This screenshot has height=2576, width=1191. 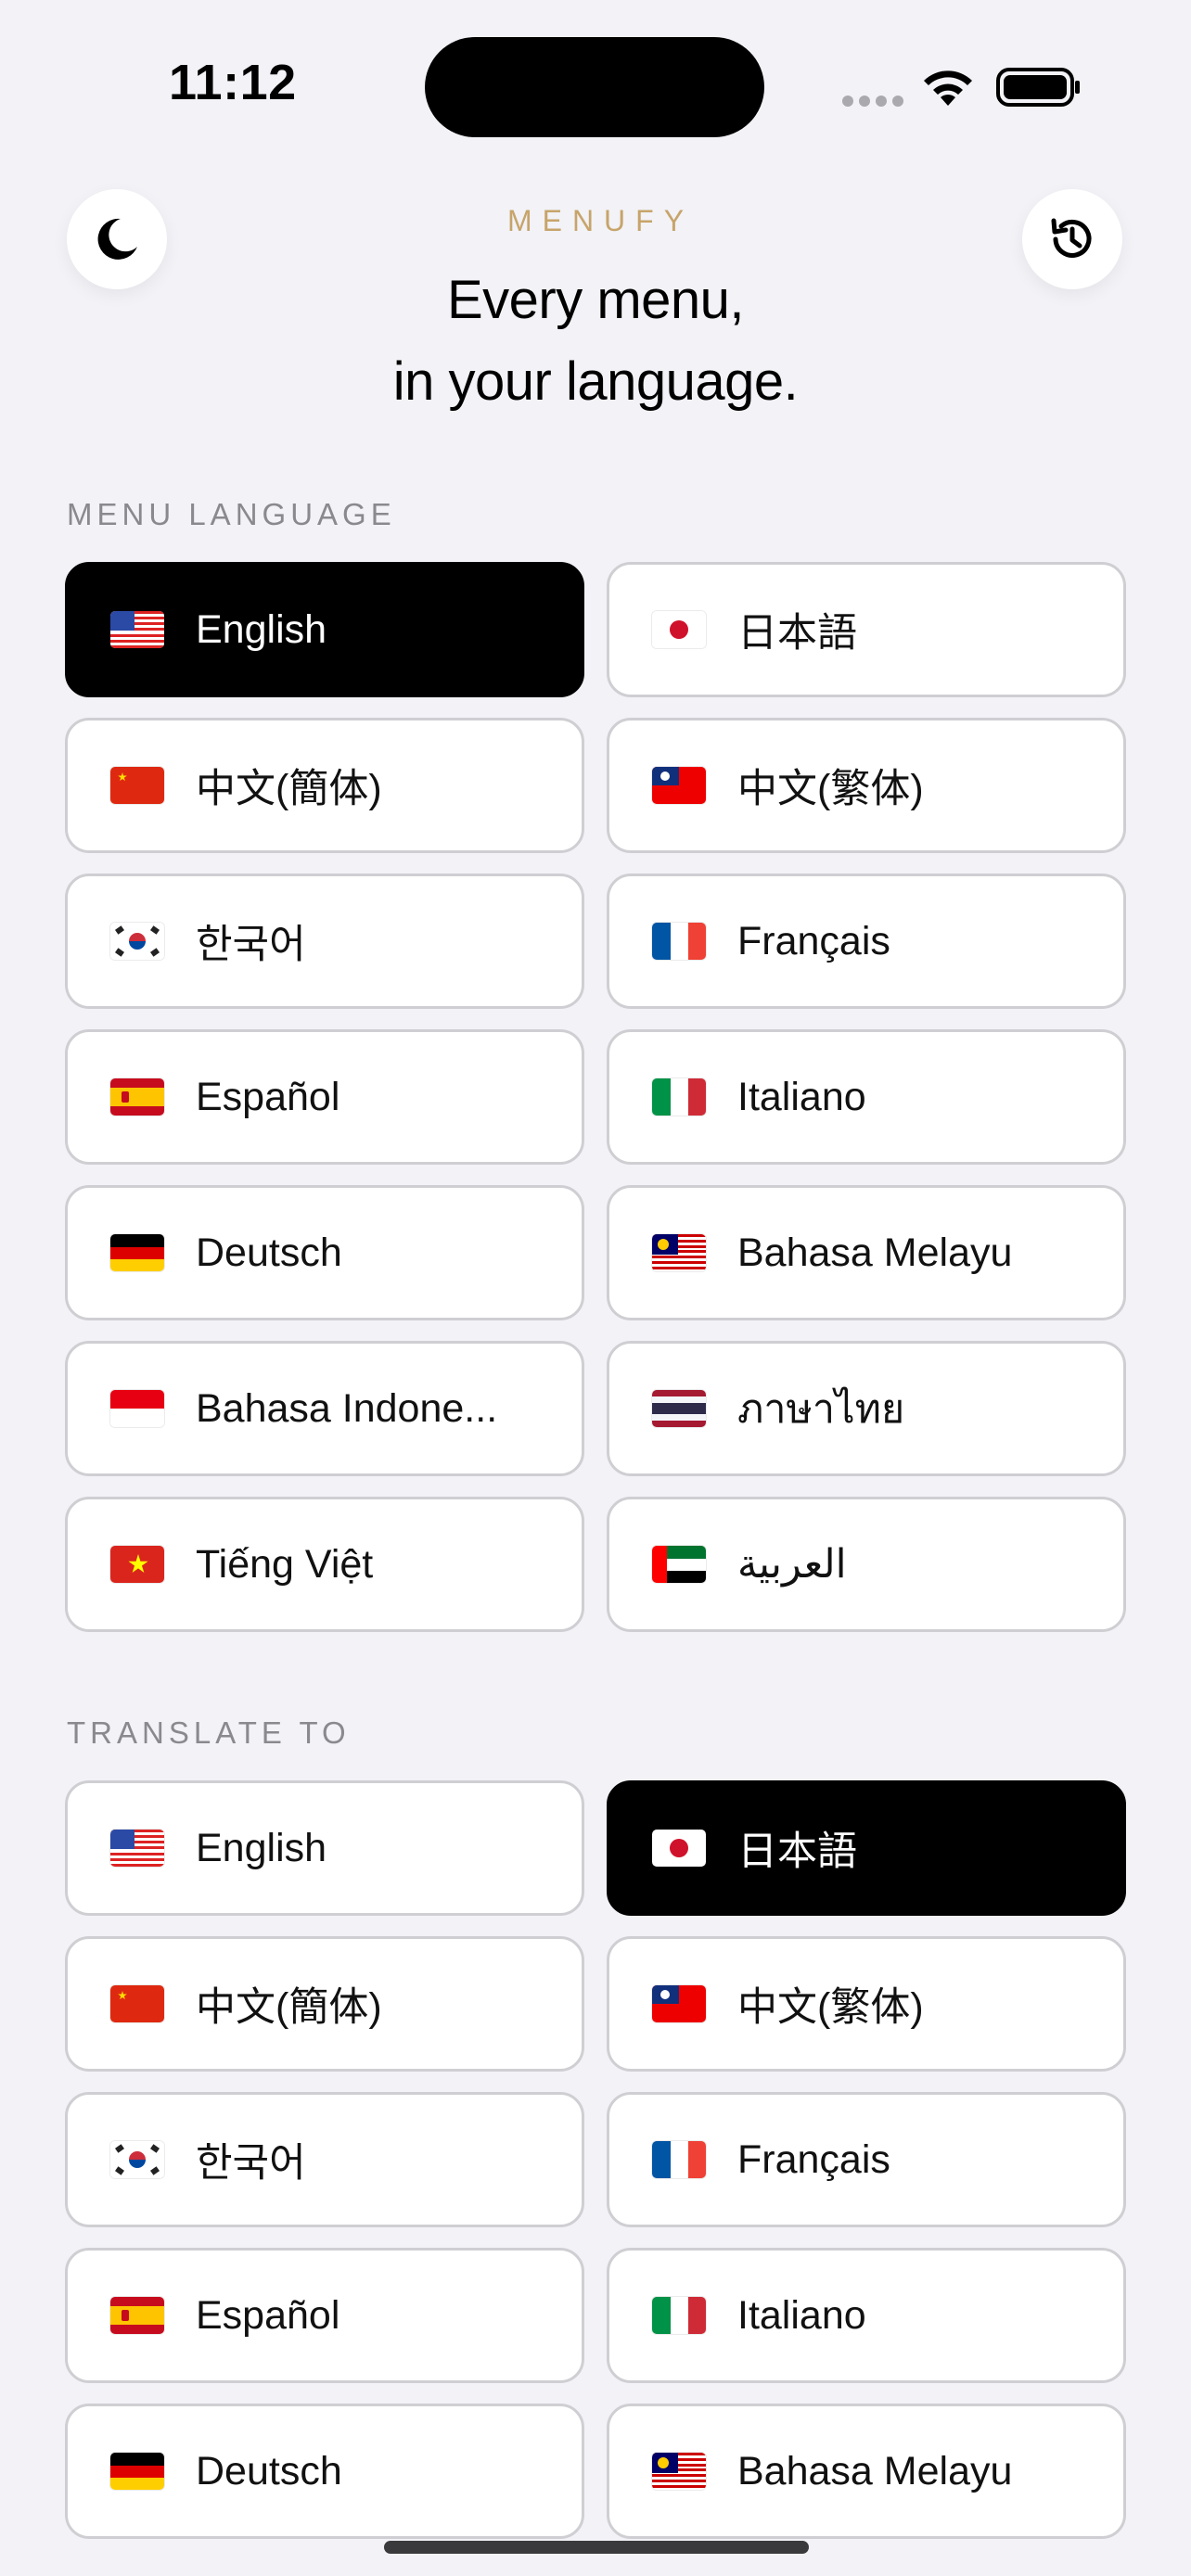 I want to click on menu-language-option-italiano: Italiano, so click(x=866, y=1097).